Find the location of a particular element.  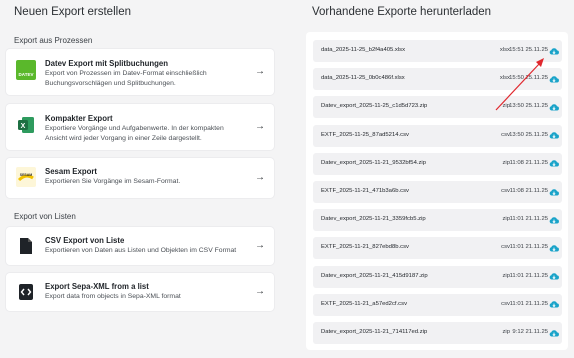

file-name: Datev_export_2025-11-21_3359fcb5.zip is located at coordinates (373, 219).